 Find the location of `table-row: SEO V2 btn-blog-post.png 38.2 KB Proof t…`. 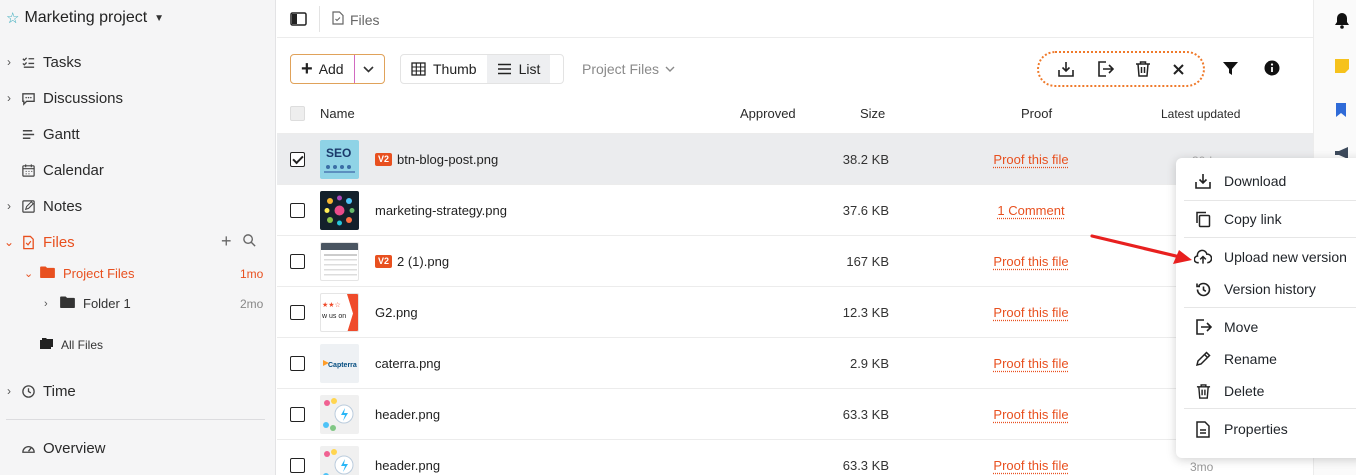

table-row: SEO V2 btn-blog-post.png 38.2 KB Proof t… is located at coordinates (795, 159).